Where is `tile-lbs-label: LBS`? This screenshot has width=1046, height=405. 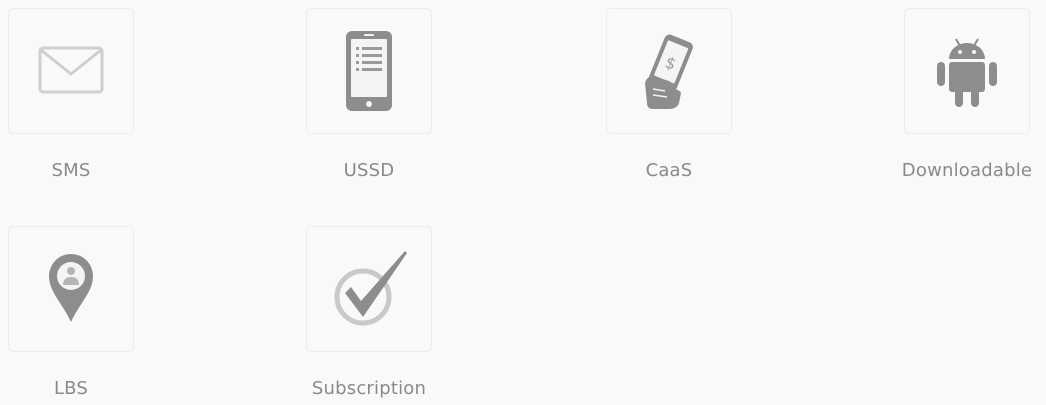 tile-lbs-label: LBS is located at coordinates (71, 388).